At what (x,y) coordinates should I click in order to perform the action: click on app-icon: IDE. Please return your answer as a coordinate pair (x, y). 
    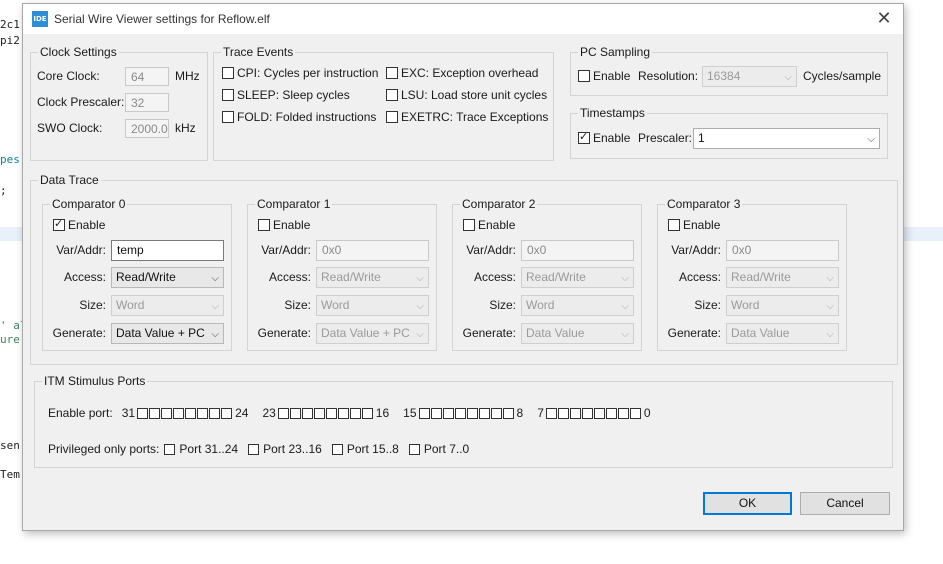
    Looking at the image, I should click on (40, 19).